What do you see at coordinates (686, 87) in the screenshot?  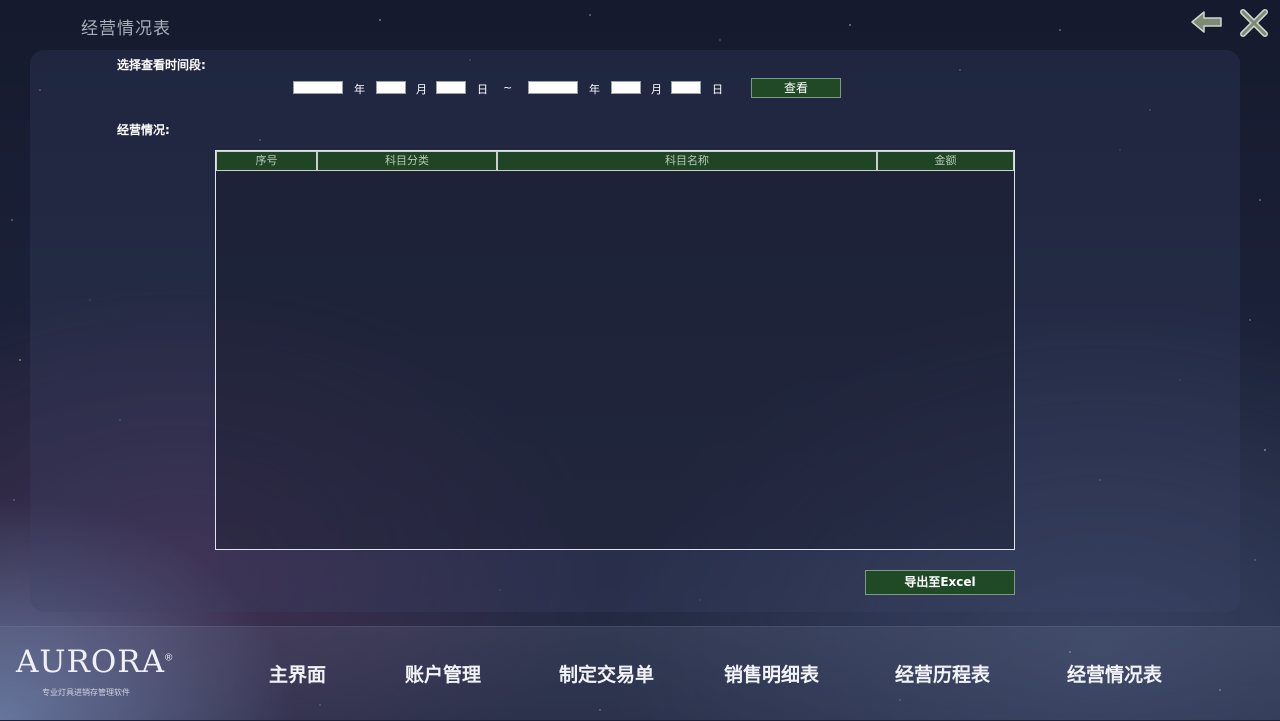 I see `end-day-input` at bounding box center [686, 87].